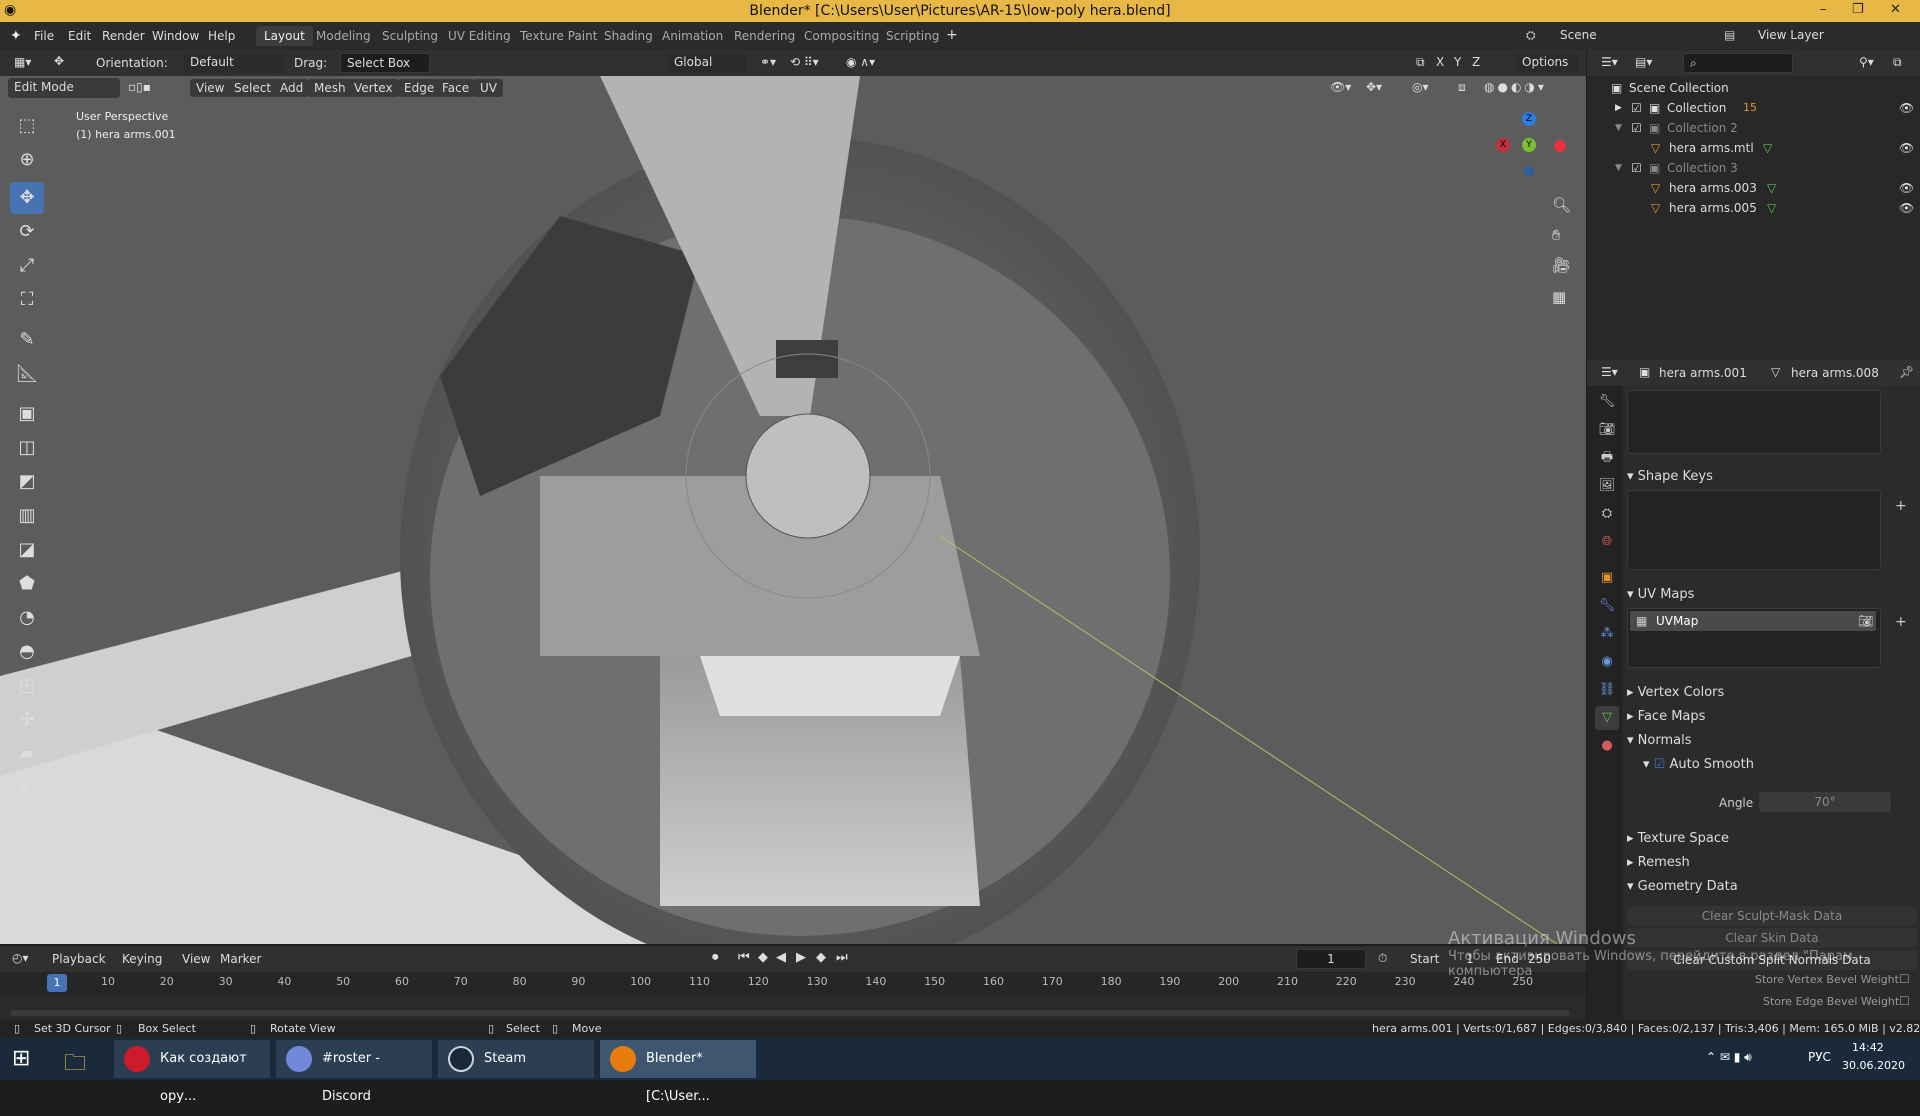  What do you see at coordinates (27, 448) in the screenshot?
I see `inset-tool-icon: ◫` at bounding box center [27, 448].